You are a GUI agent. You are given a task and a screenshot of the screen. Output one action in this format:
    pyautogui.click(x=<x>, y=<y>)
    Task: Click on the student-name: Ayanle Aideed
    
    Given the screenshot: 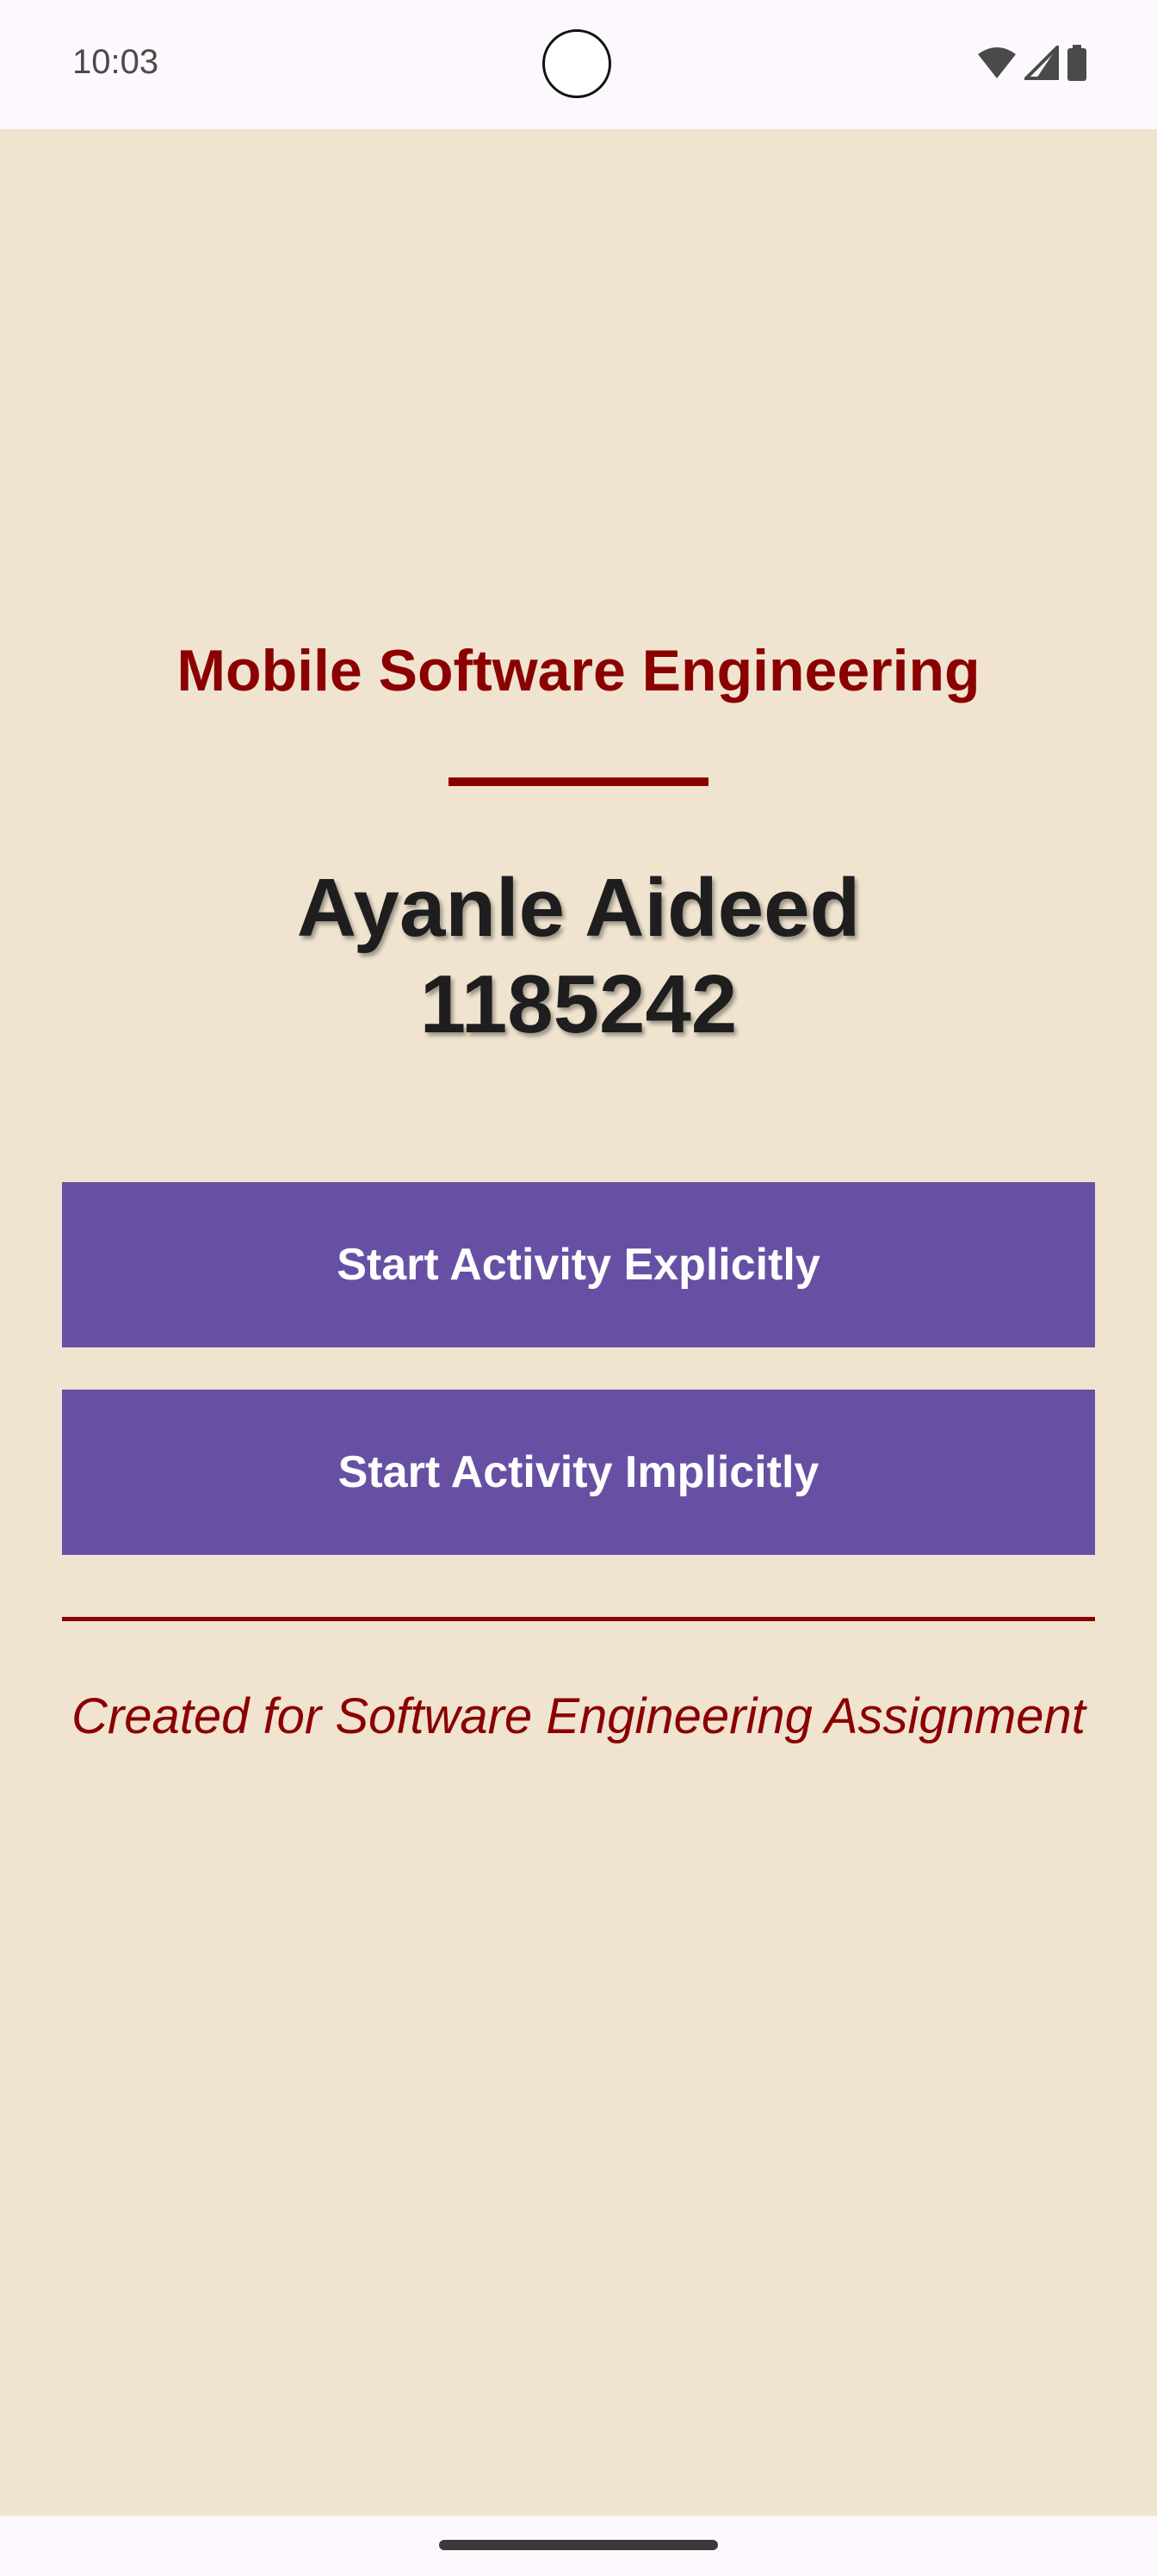 What is the action you would take?
    pyautogui.click(x=579, y=908)
    